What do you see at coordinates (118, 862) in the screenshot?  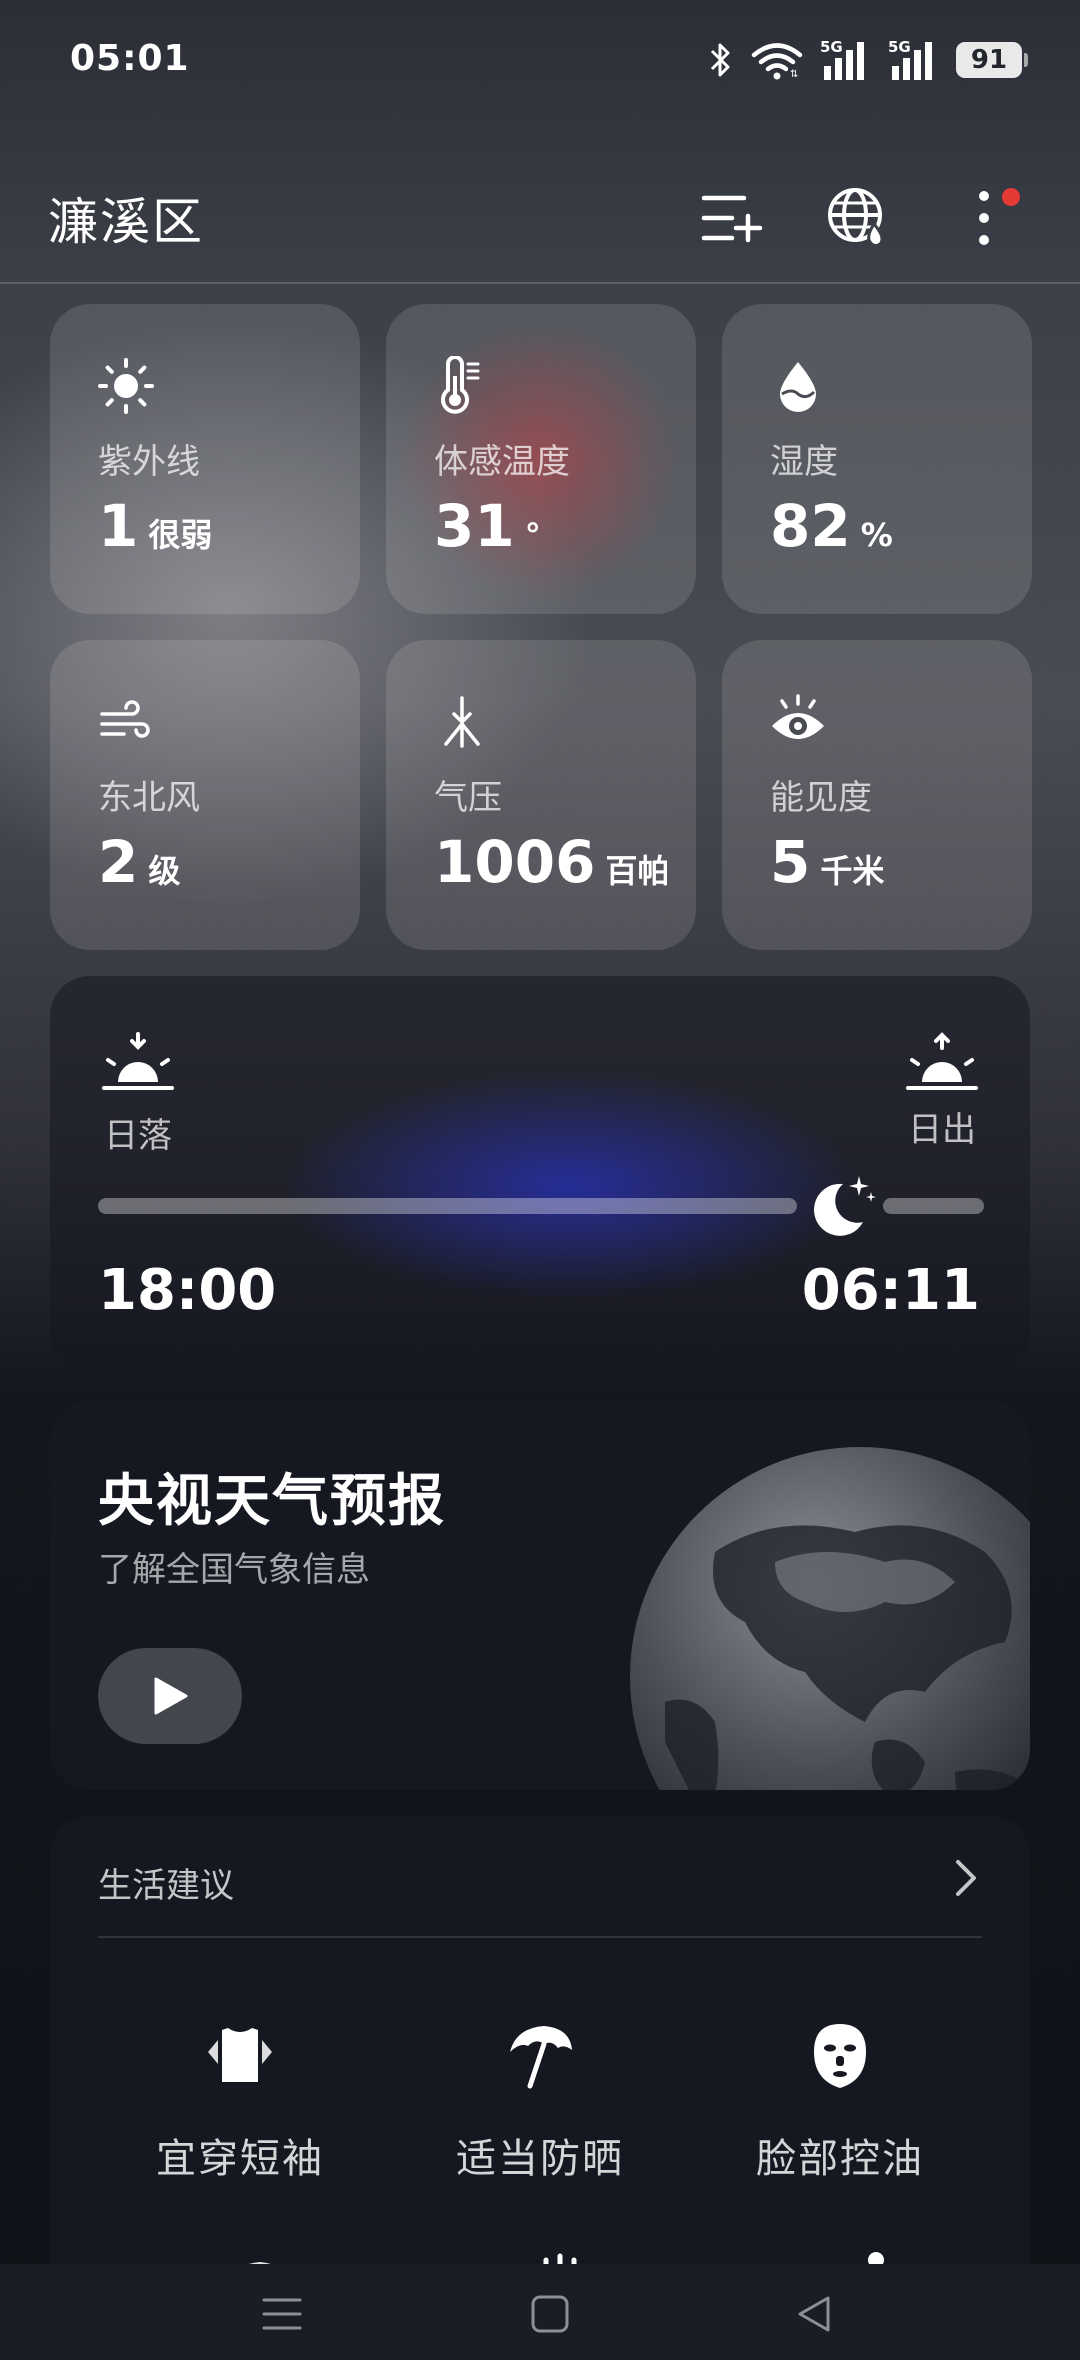 I see `tile-value: 2` at bounding box center [118, 862].